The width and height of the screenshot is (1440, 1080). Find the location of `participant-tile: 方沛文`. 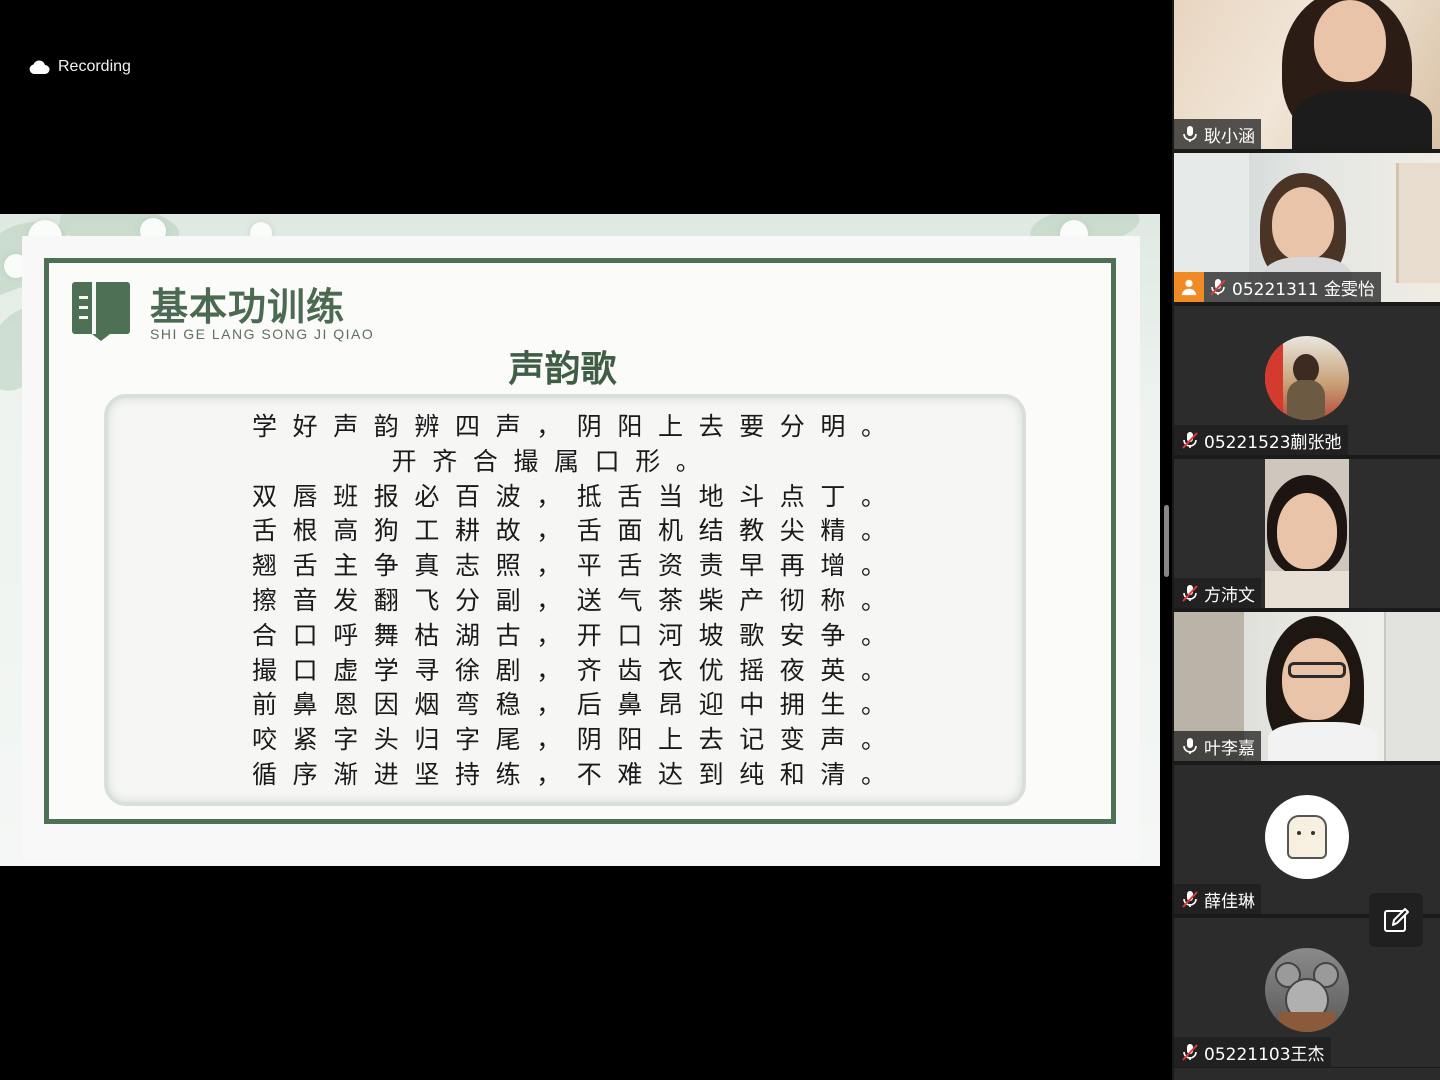

participant-tile: 方沛文 is located at coordinates (1307, 533).